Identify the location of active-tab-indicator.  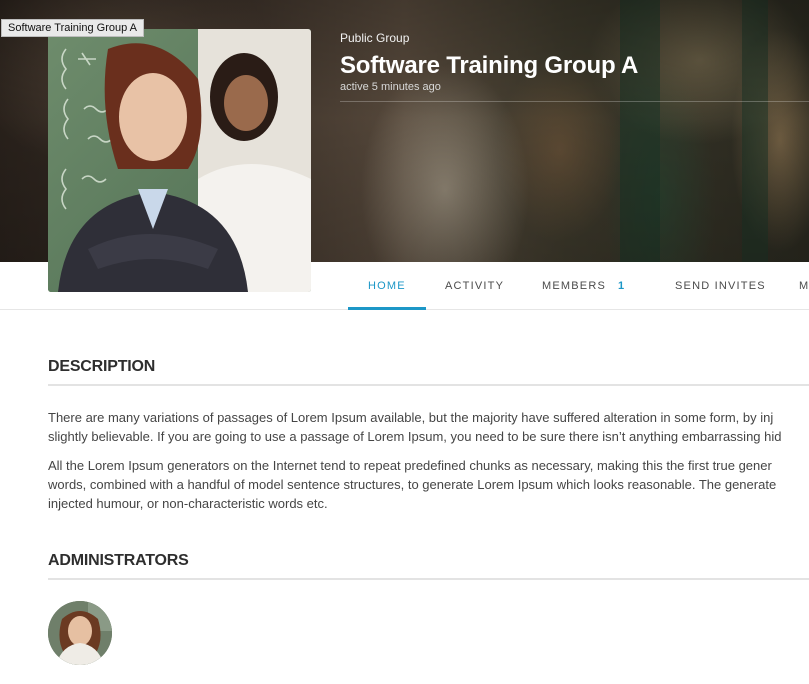
(387, 308).